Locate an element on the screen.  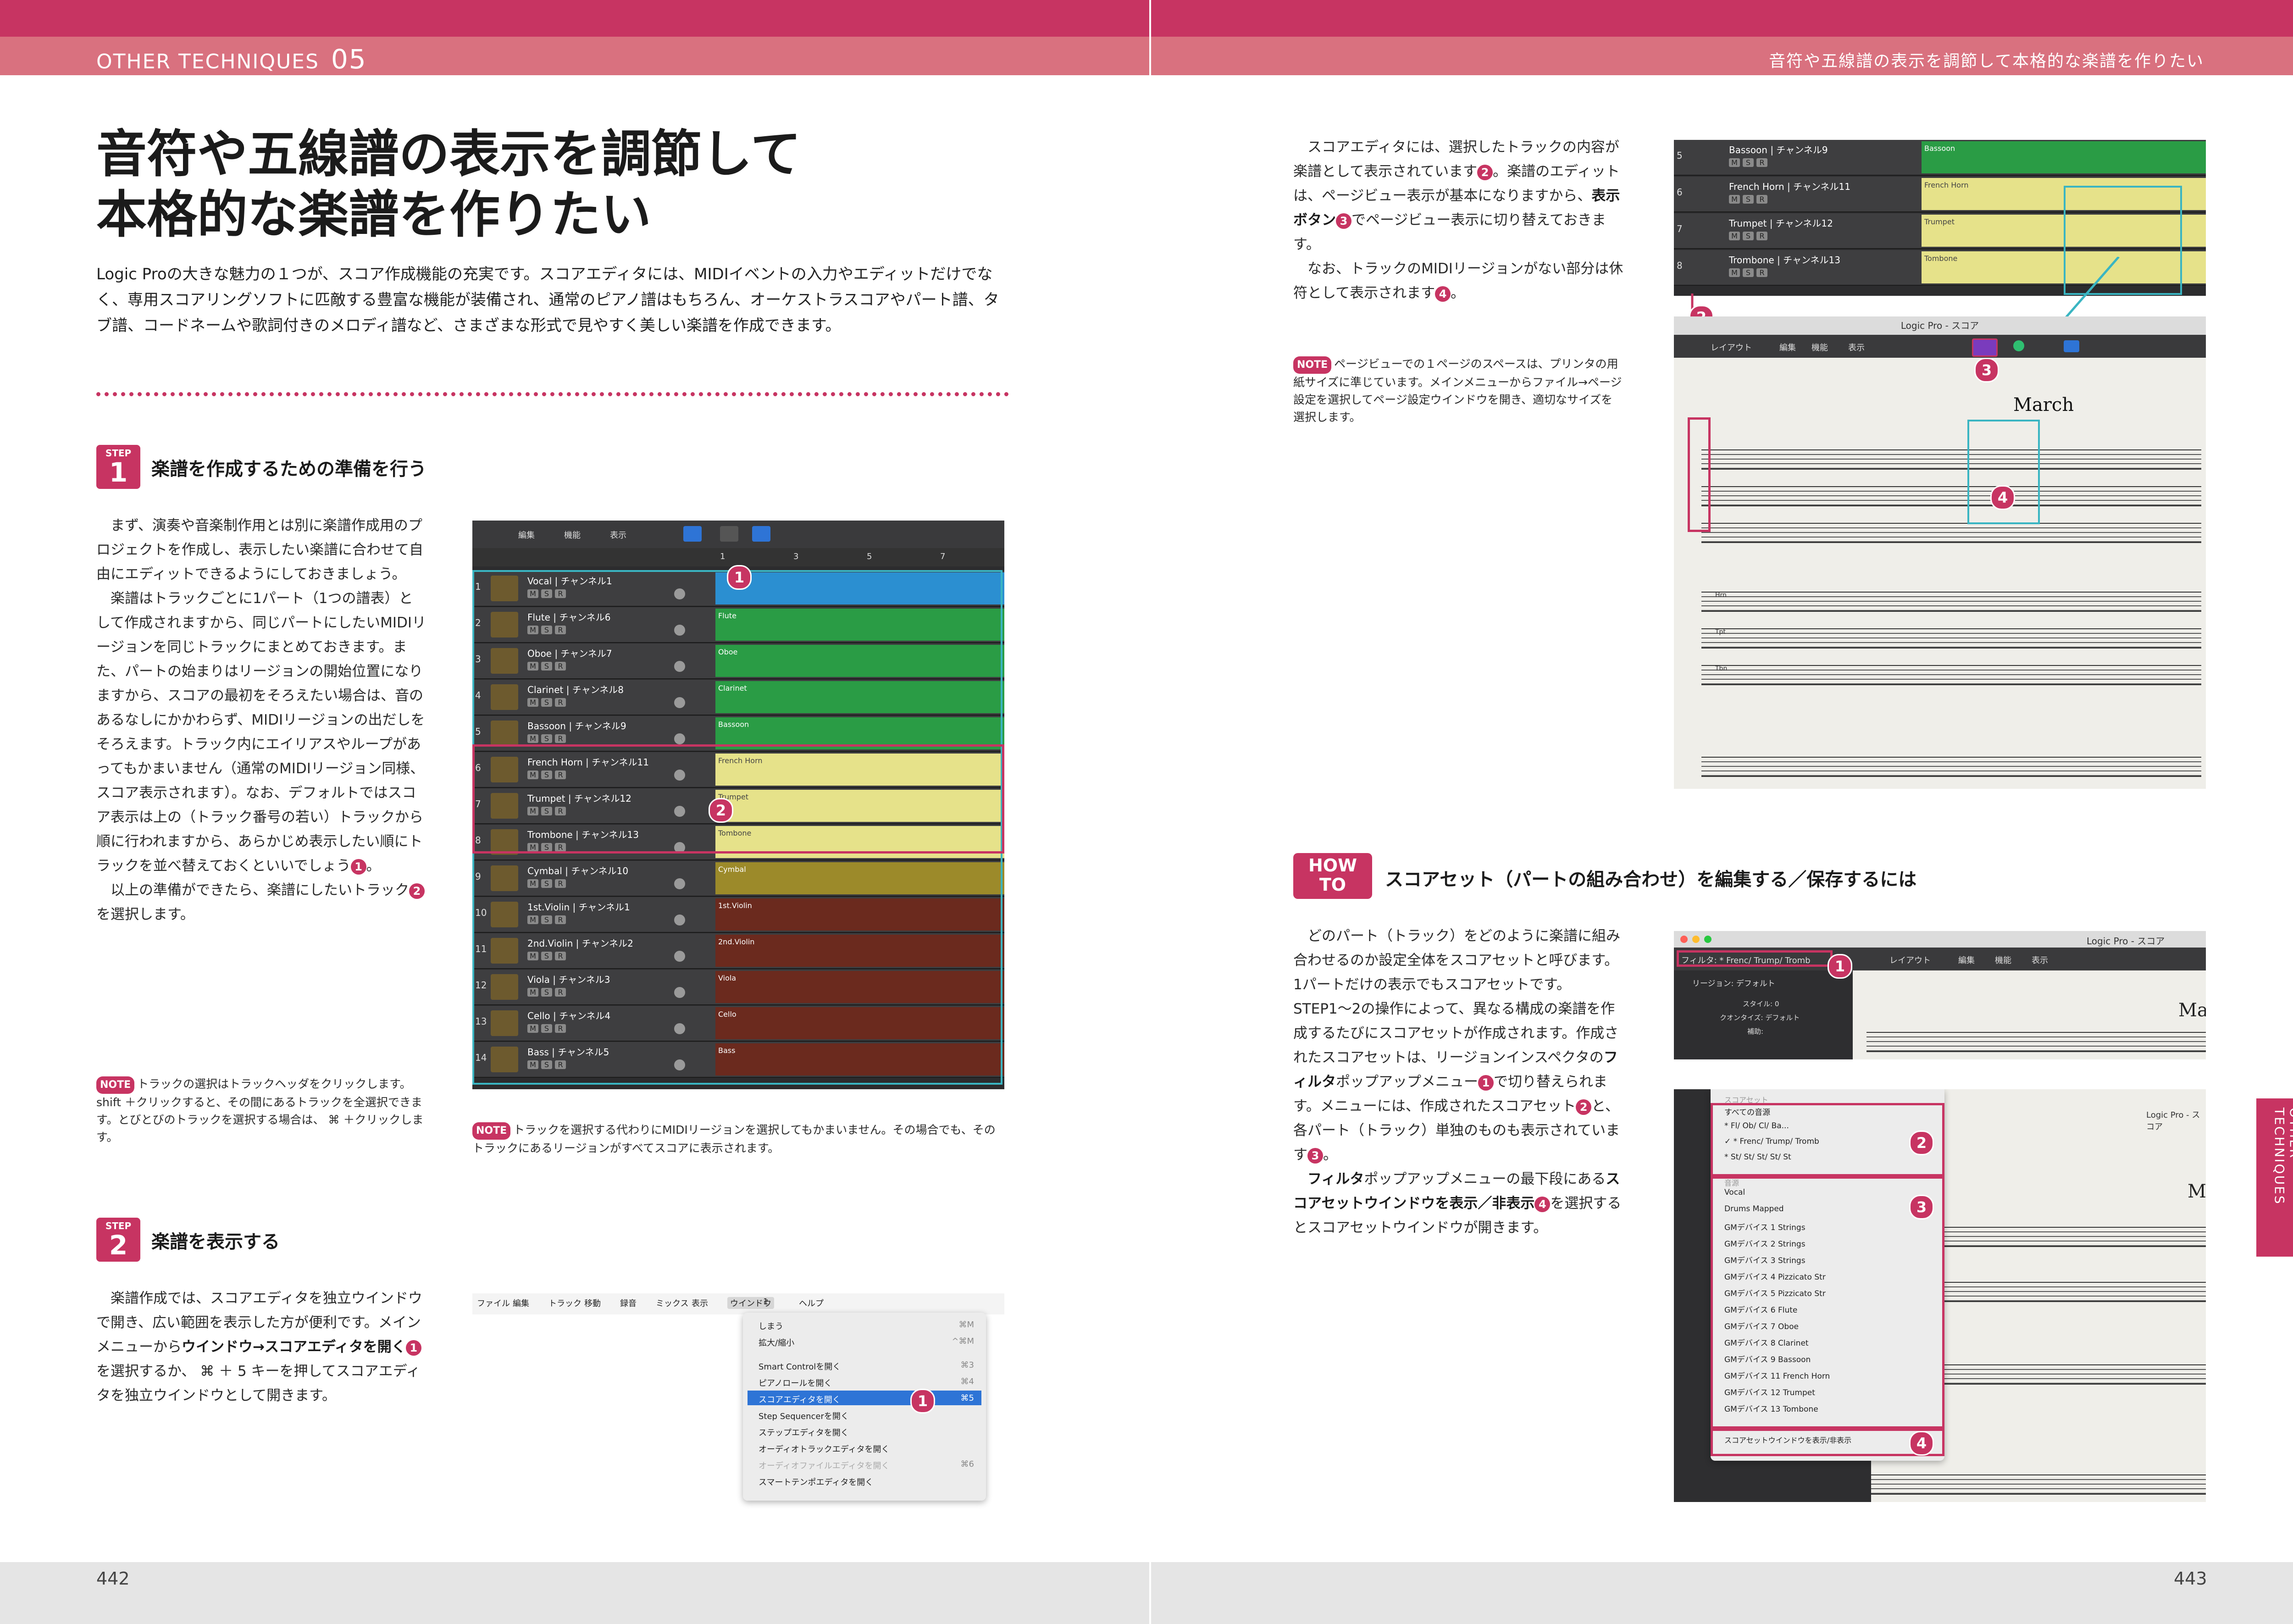
other-field: 補助: is located at coordinates (1755, 1031).